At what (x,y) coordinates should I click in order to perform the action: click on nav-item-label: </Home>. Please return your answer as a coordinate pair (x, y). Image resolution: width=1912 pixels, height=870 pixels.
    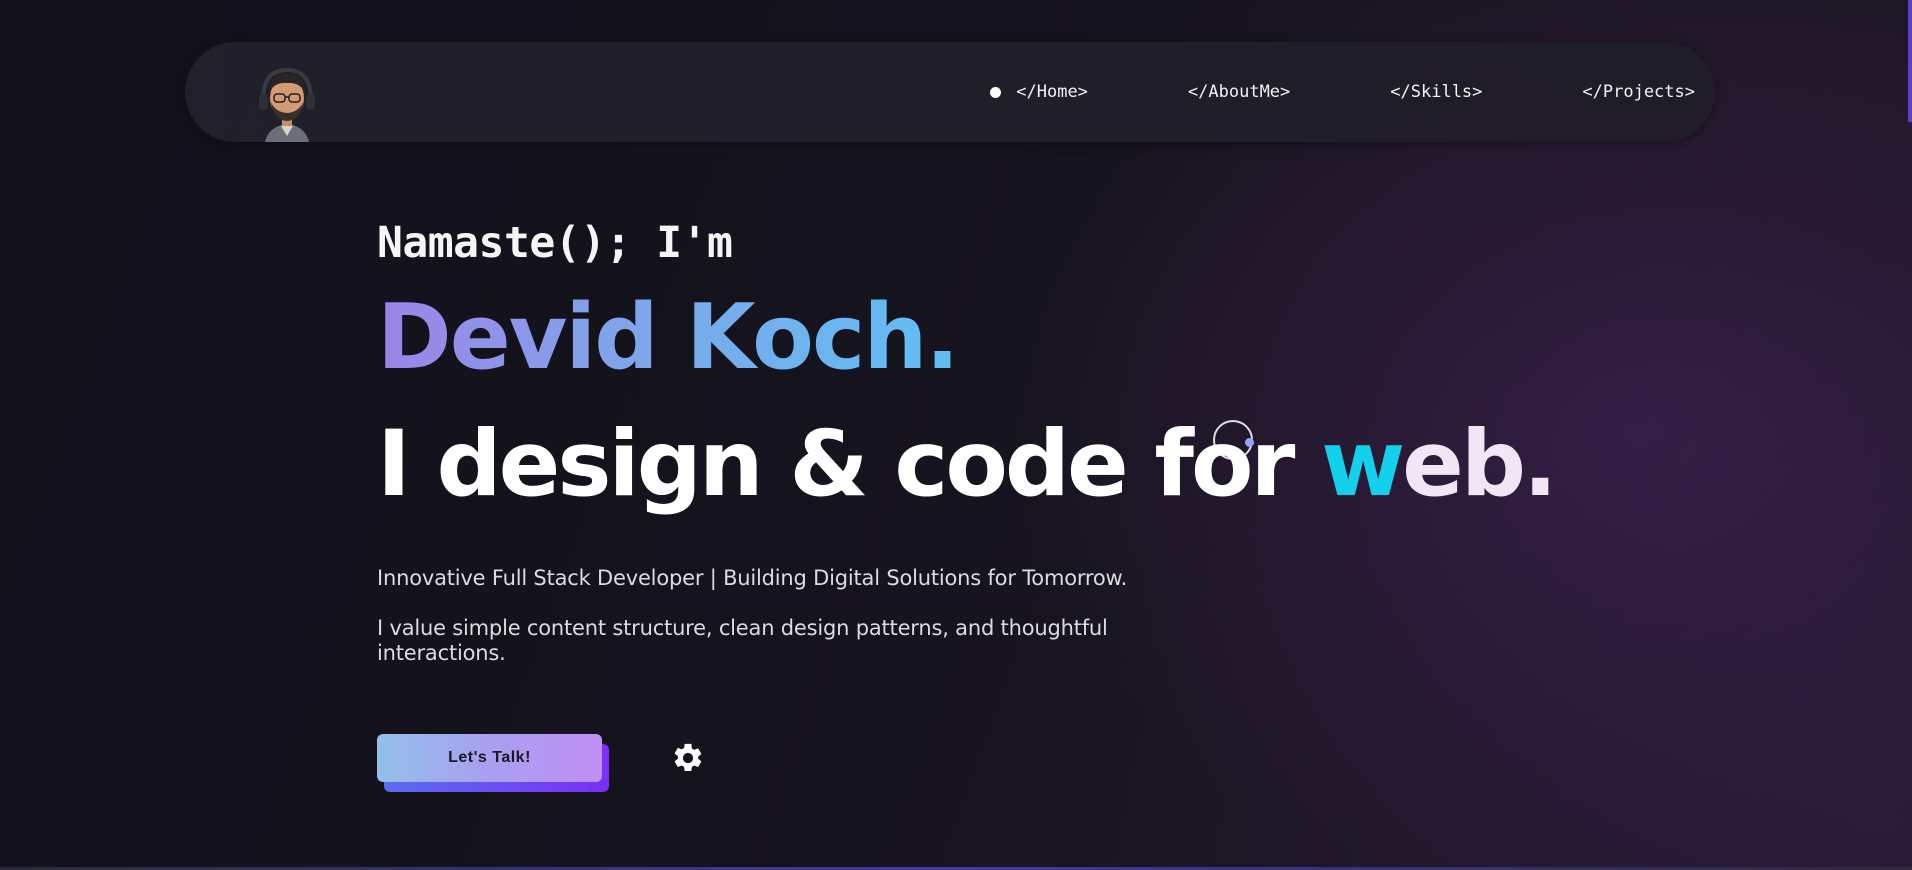
    Looking at the image, I should click on (1052, 92).